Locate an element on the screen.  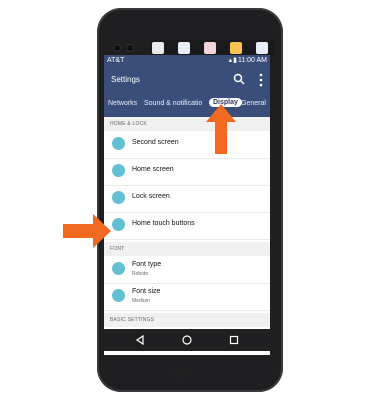
second-screen-icon is located at coordinates (118, 143).